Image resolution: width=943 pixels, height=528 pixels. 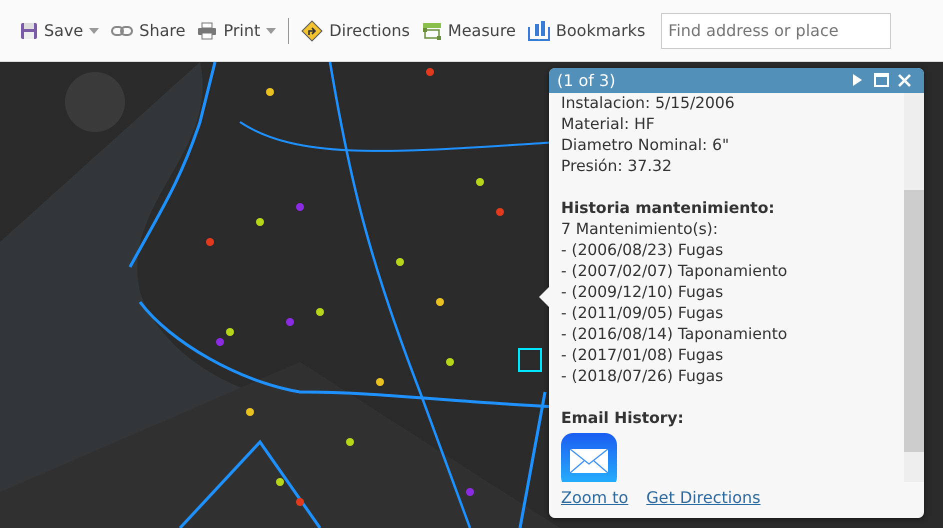 I want to click on section-heading: Historia mantenimiento:, so click(x=668, y=208).